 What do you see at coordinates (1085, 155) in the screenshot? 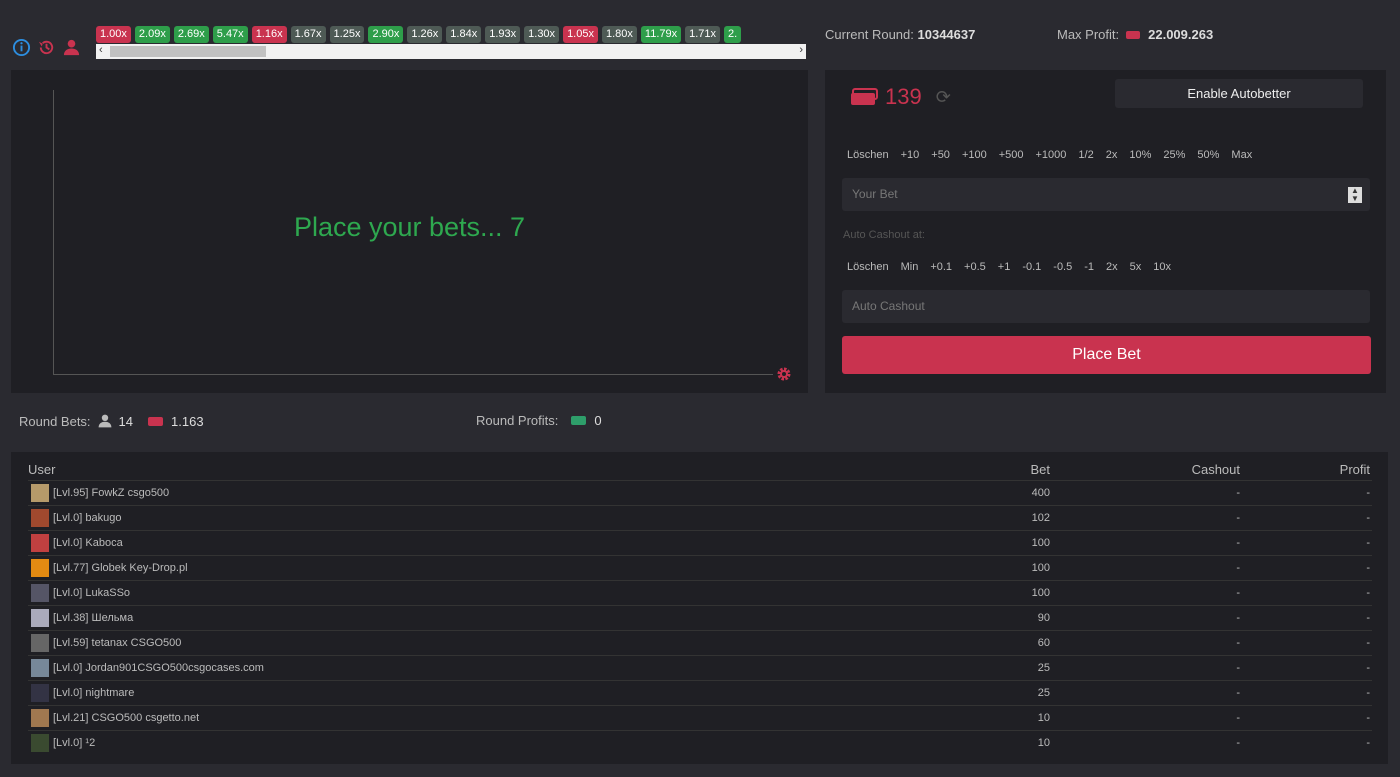
I see `quick-button: 1/2` at bounding box center [1085, 155].